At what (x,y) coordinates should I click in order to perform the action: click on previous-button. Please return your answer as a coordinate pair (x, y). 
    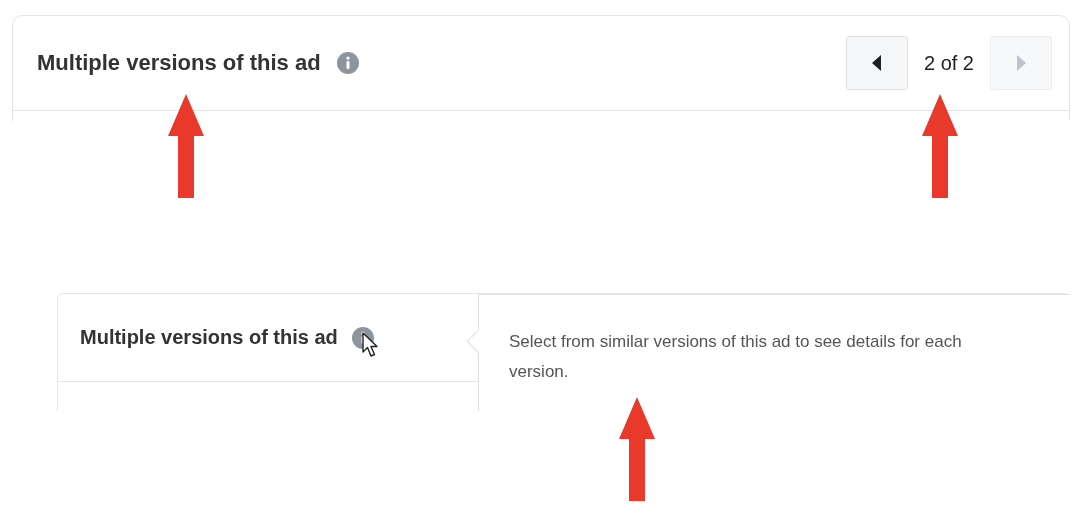
    Looking at the image, I should click on (876, 63).